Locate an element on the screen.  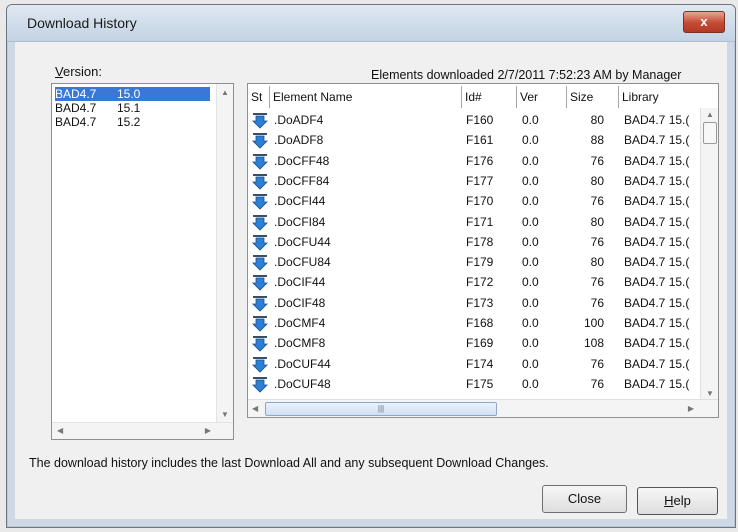
version-item: BAD4.7 15.0 is located at coordinates (132, 94).